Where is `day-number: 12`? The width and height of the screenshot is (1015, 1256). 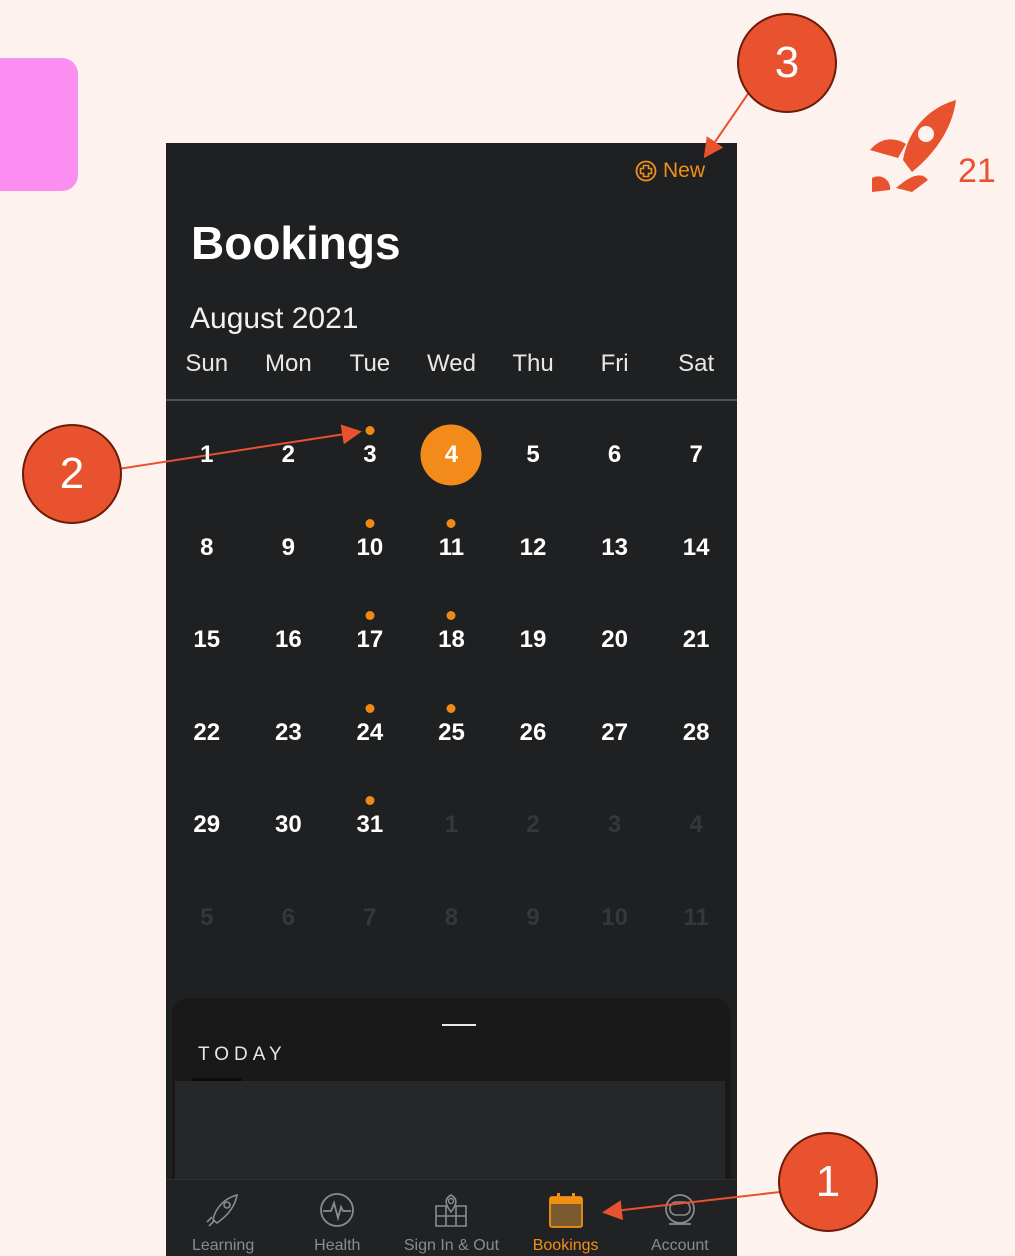 day-number: 12 is located at coordinates (533, 547).